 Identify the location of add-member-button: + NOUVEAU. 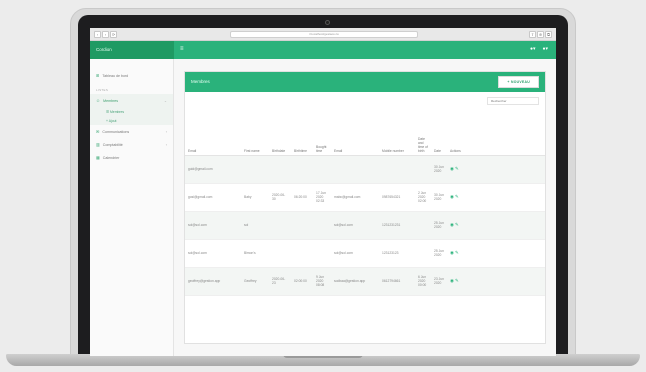
(518, 82).